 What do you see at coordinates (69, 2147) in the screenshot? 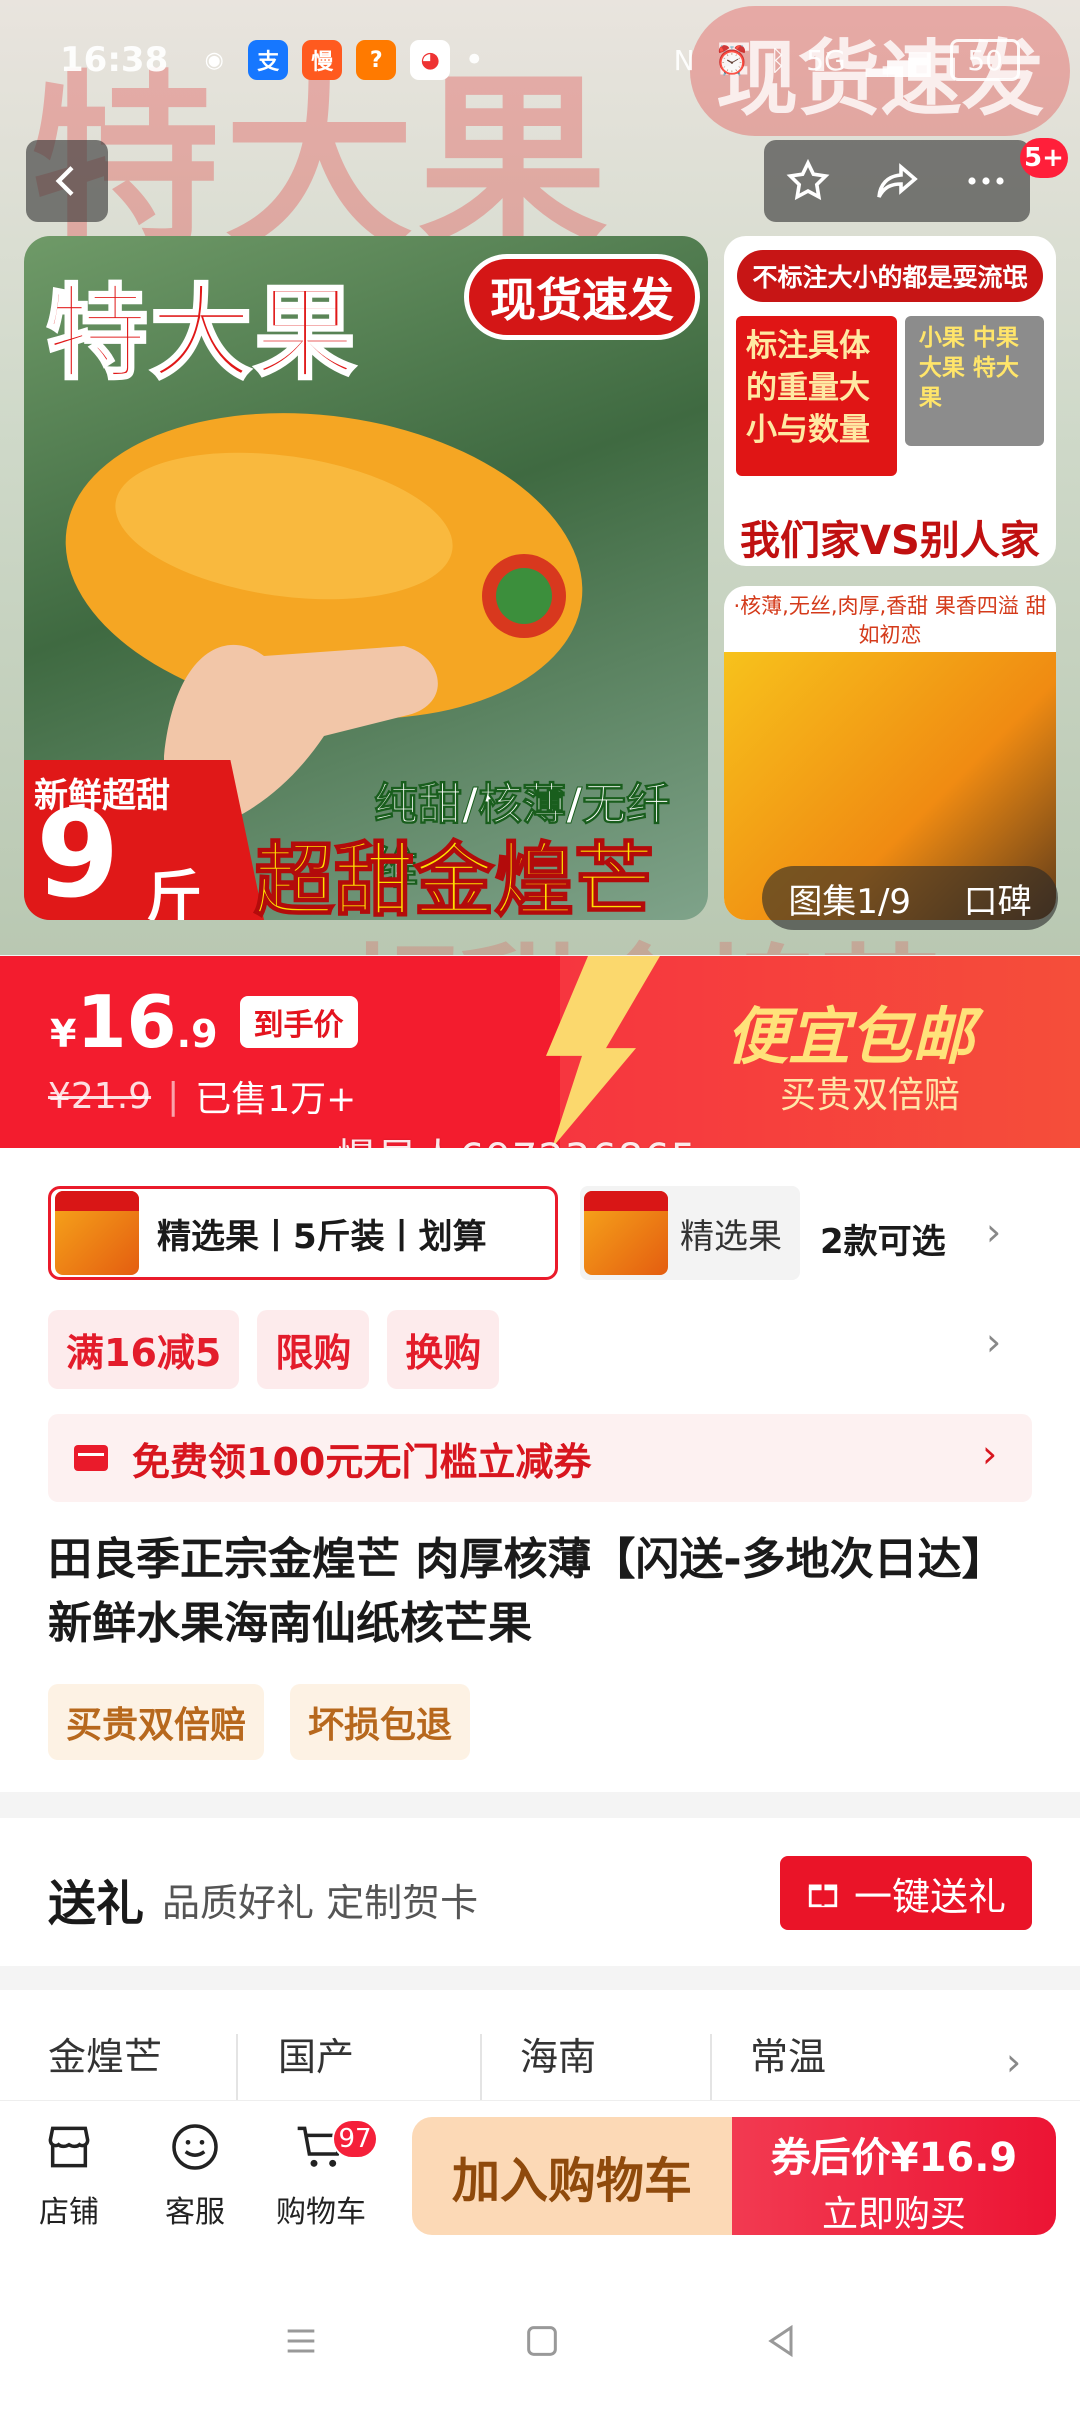
I see `store-icon` at bounding box center [69, 2147].